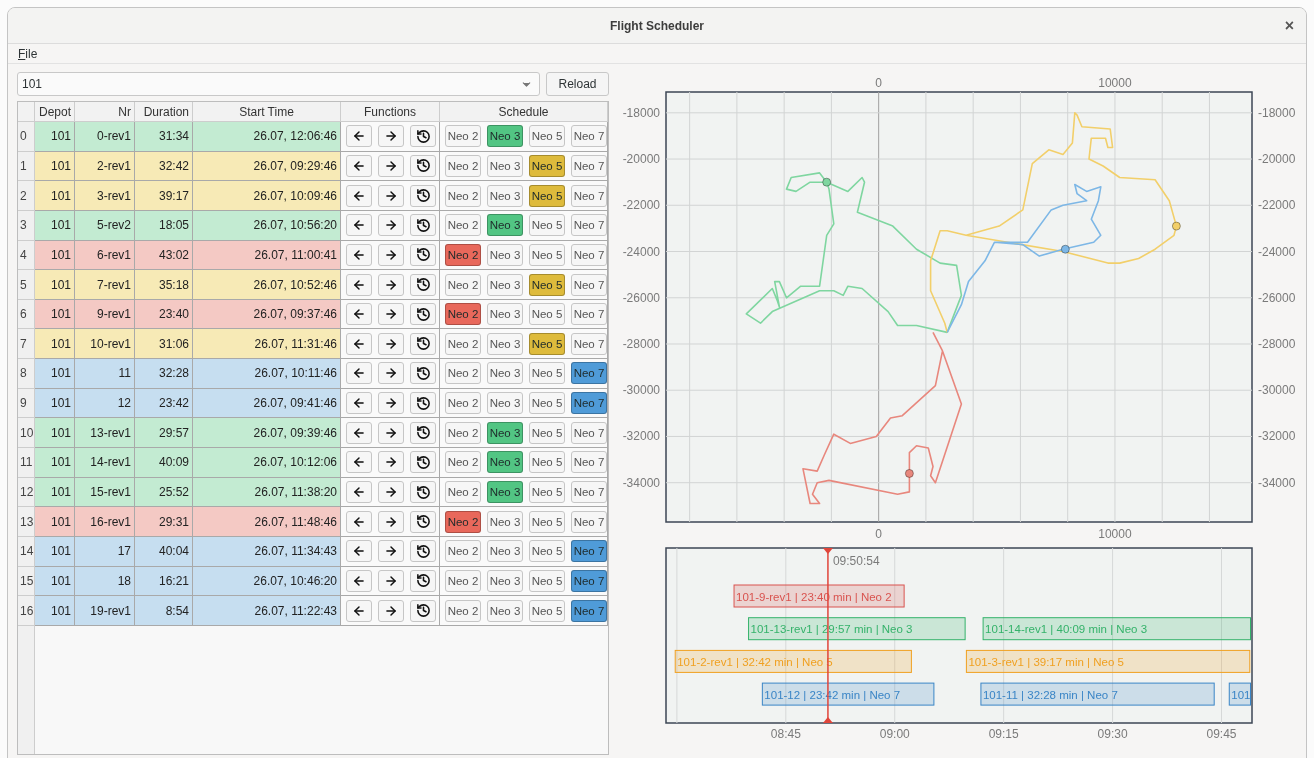 The height and width of the screenshot is (758, 1314). I want to click on menu-item: File, so click(28, 53).